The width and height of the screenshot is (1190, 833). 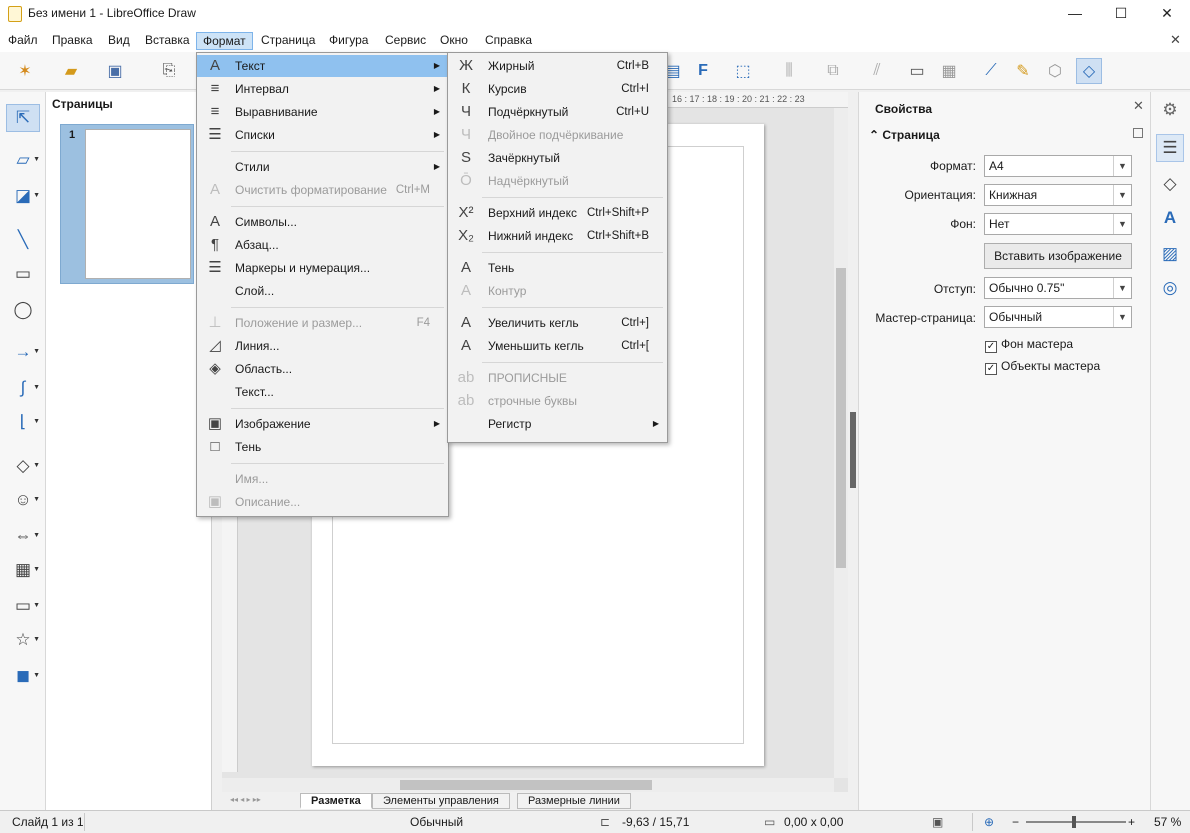 What do you see at coordinates (72, 41) in the screenshot?
I see `menu-edit: Правка` at bounding box center [72, 41].